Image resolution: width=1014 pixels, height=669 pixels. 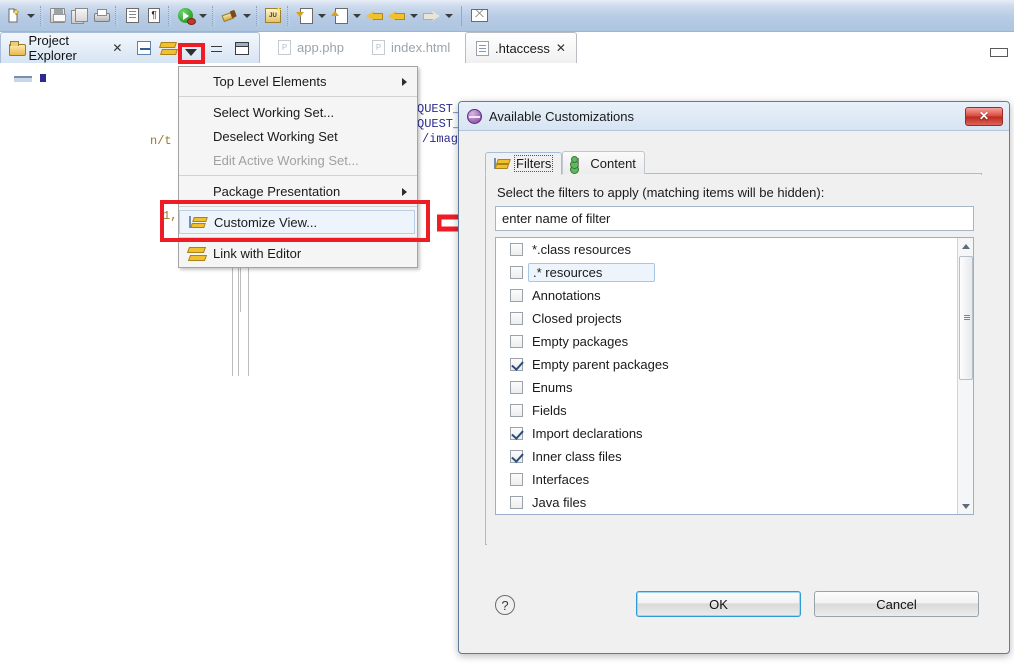 I want to click on dialog-title-bar: Available Customizations ✕, so click(x=734, y=116).